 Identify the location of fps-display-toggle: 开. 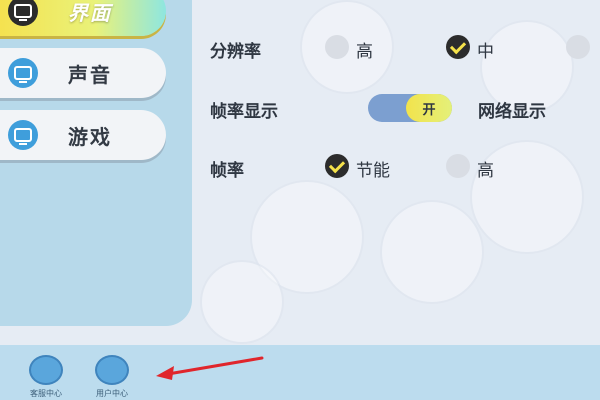
(410, 108).